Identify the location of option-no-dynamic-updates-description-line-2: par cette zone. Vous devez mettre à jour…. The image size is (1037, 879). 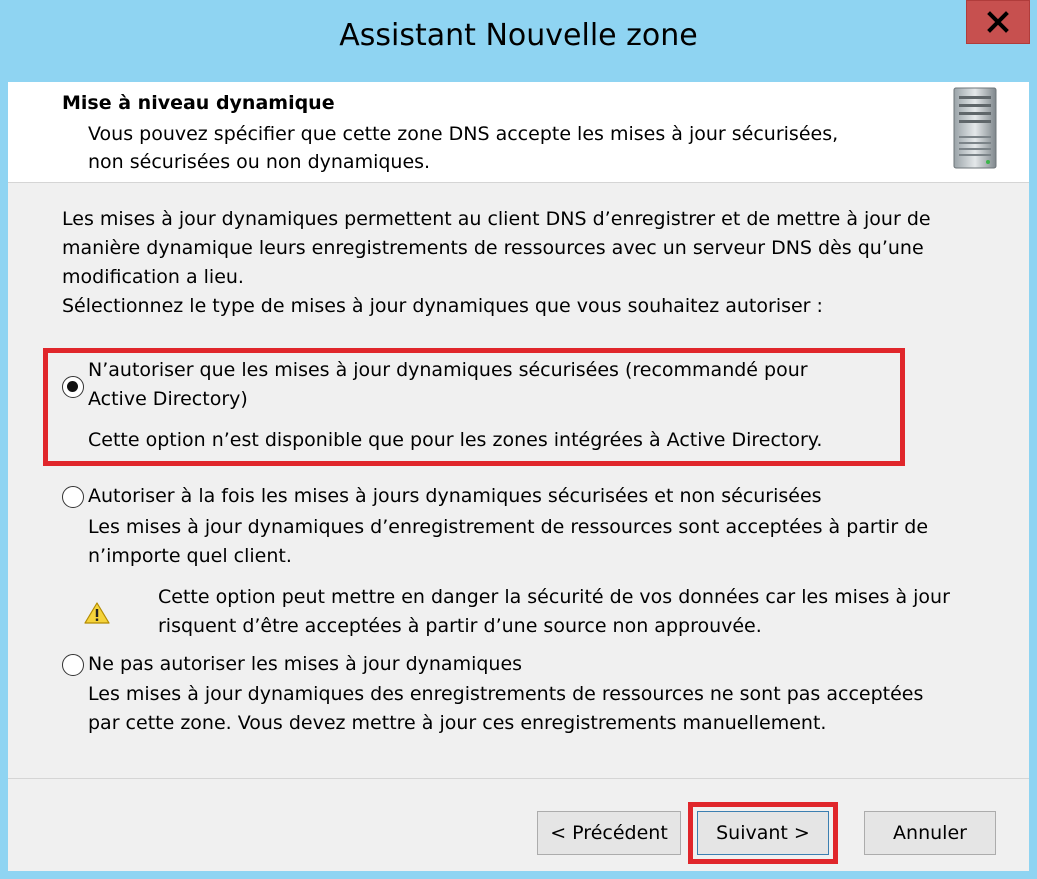
(457, 723).